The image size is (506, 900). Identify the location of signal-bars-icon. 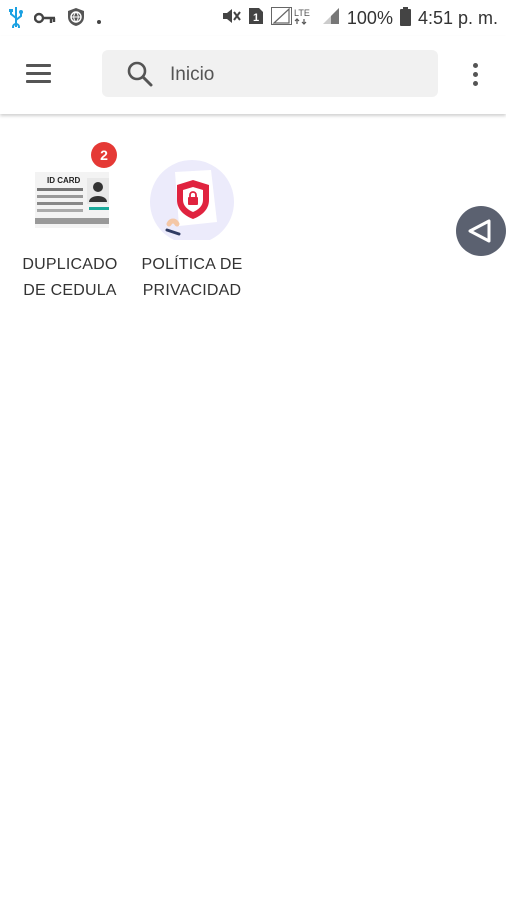
(331, 18).